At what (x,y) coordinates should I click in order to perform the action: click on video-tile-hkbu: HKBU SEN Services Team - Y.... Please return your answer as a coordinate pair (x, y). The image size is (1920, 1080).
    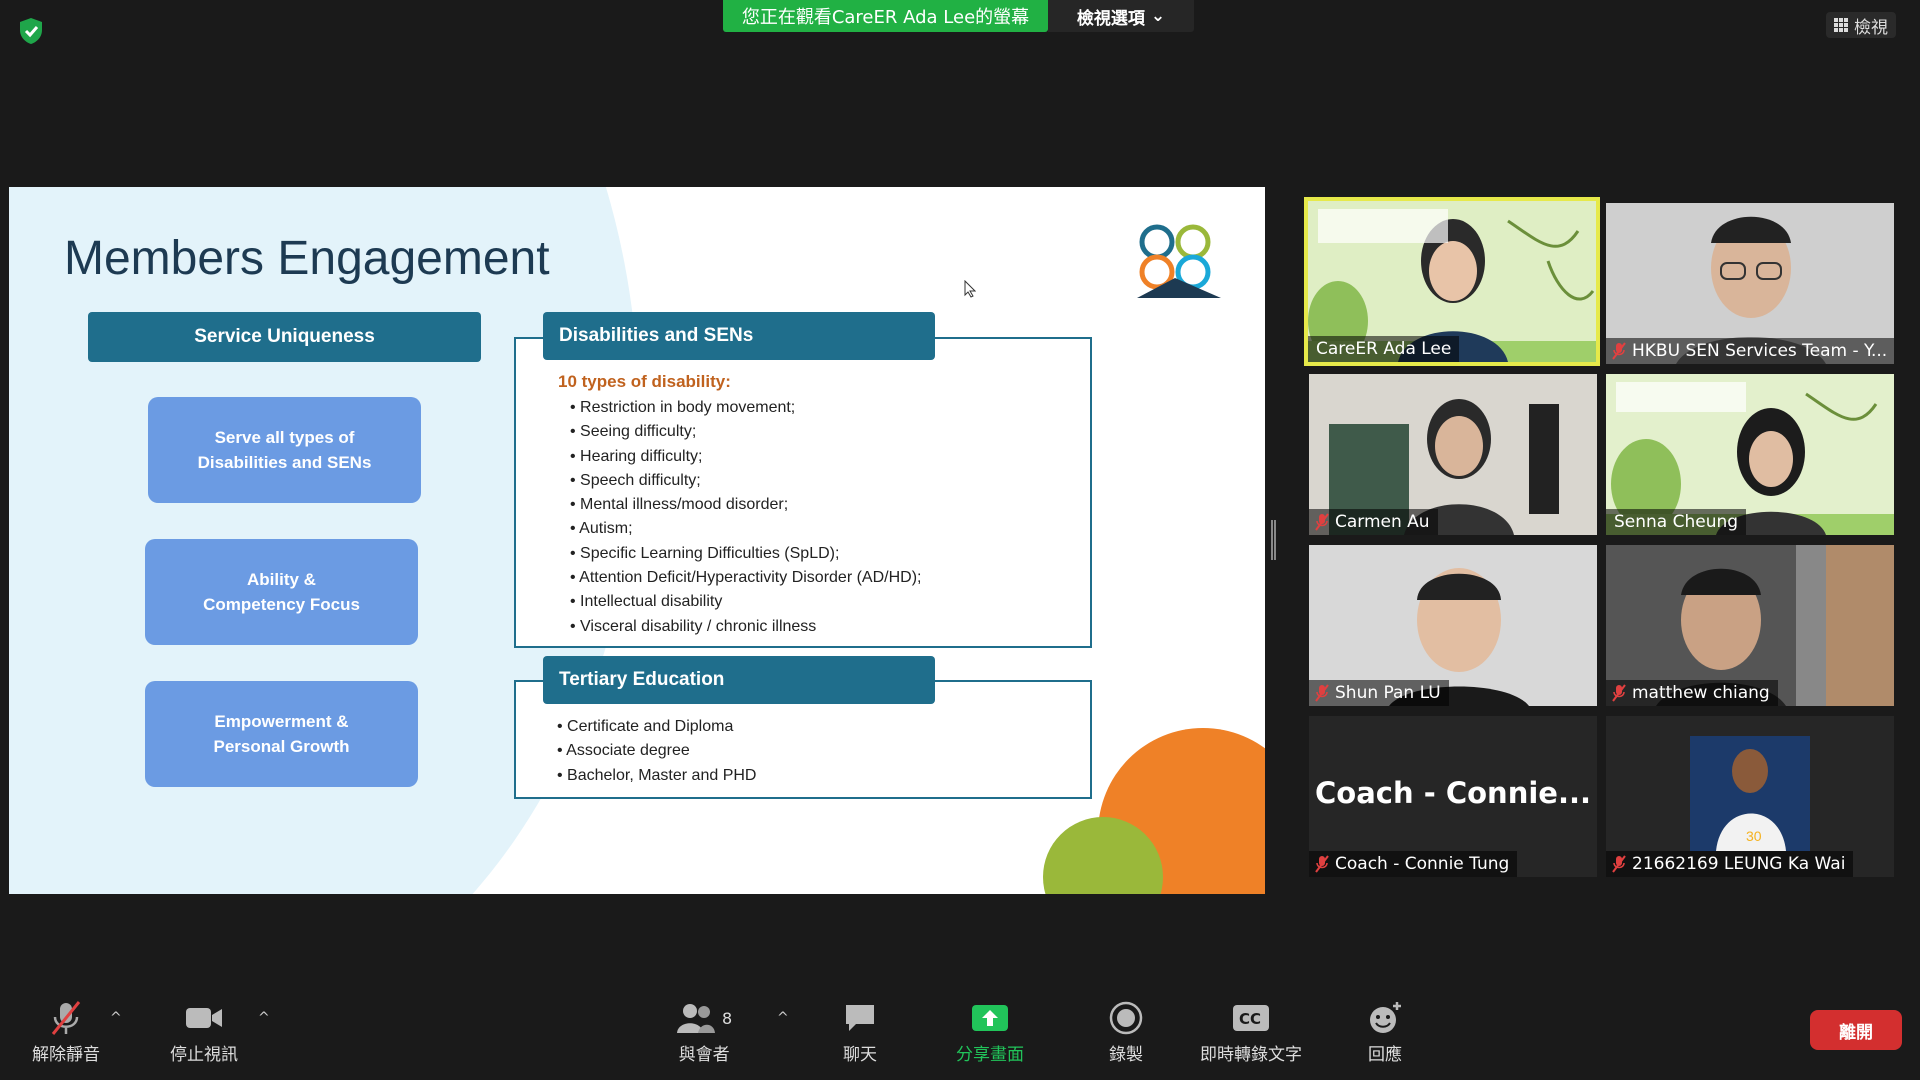
    Looking at the image, I should click on (1750, 283).